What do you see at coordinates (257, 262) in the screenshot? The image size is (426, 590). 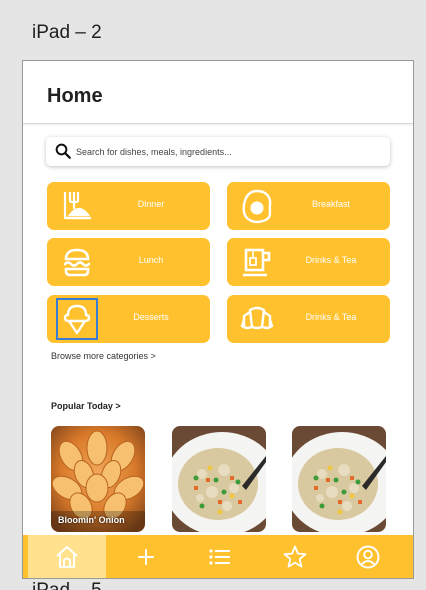 I see `tea-cup-icon` at bounding box center [257, 262].